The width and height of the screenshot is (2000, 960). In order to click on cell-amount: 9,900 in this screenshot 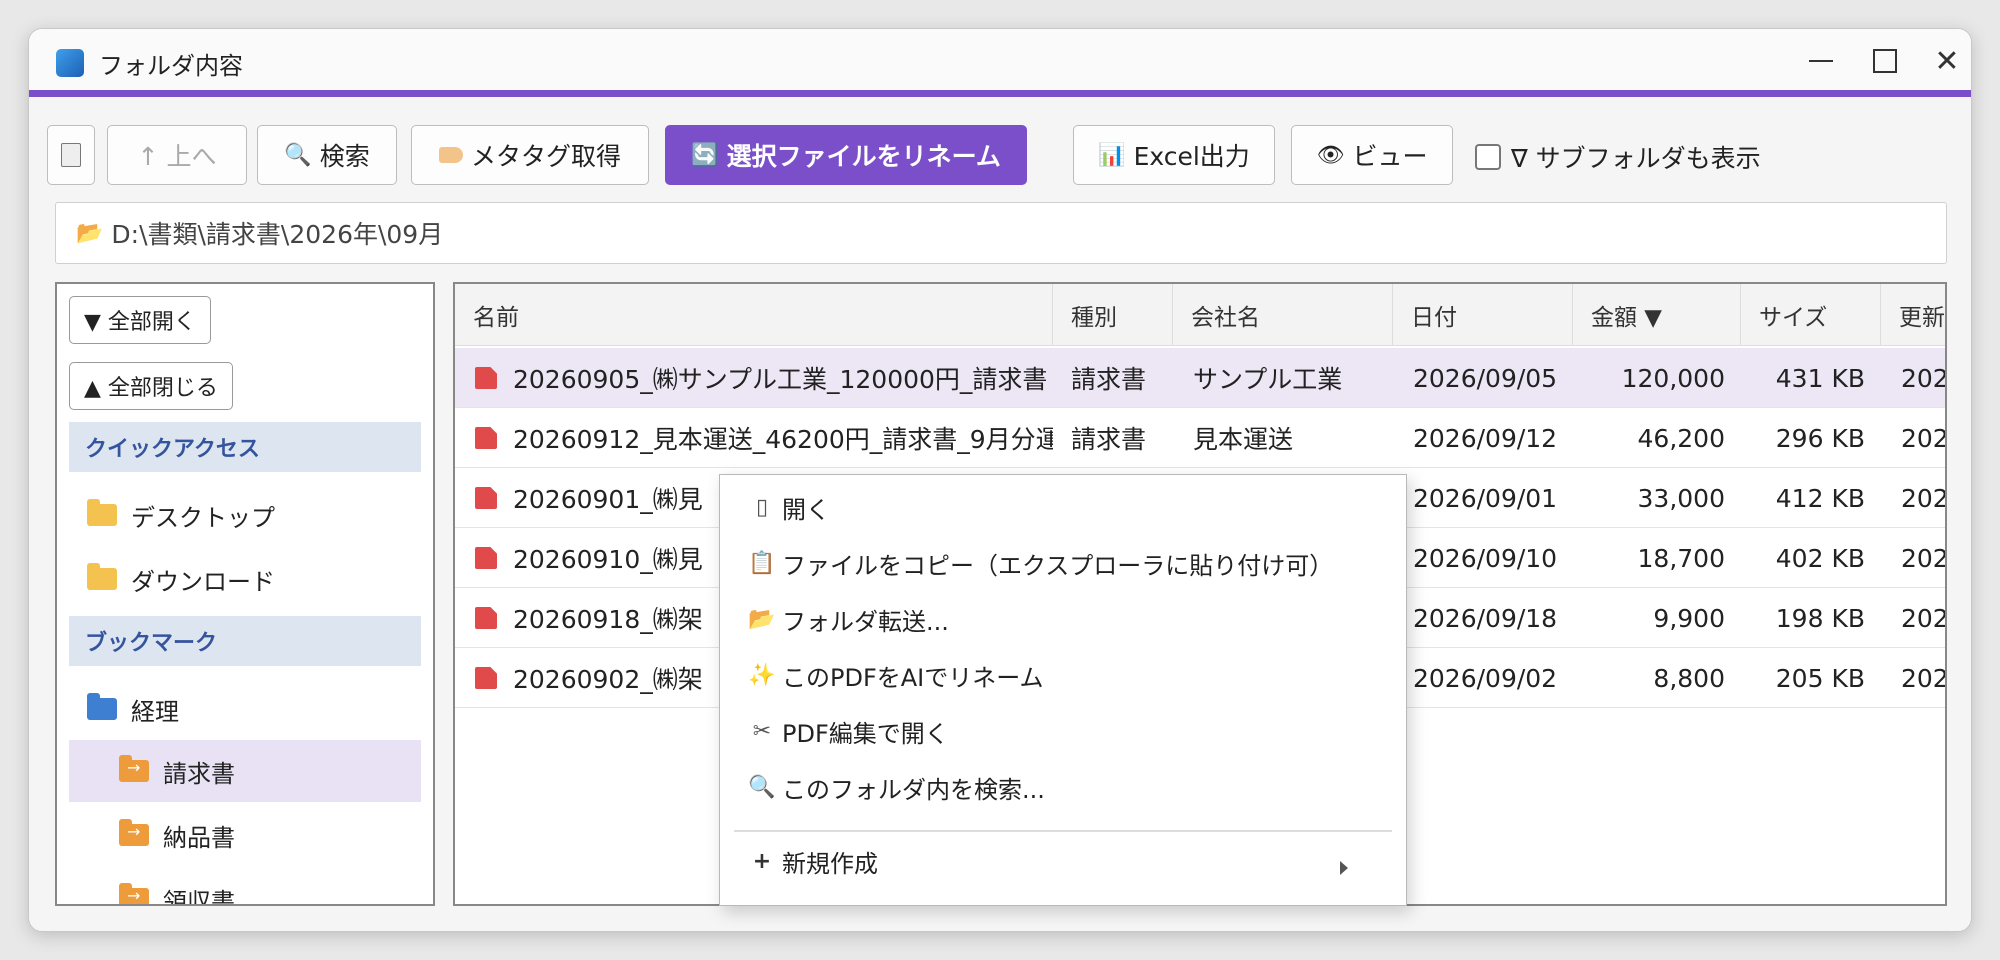, I will do `click(1689, 618)`.